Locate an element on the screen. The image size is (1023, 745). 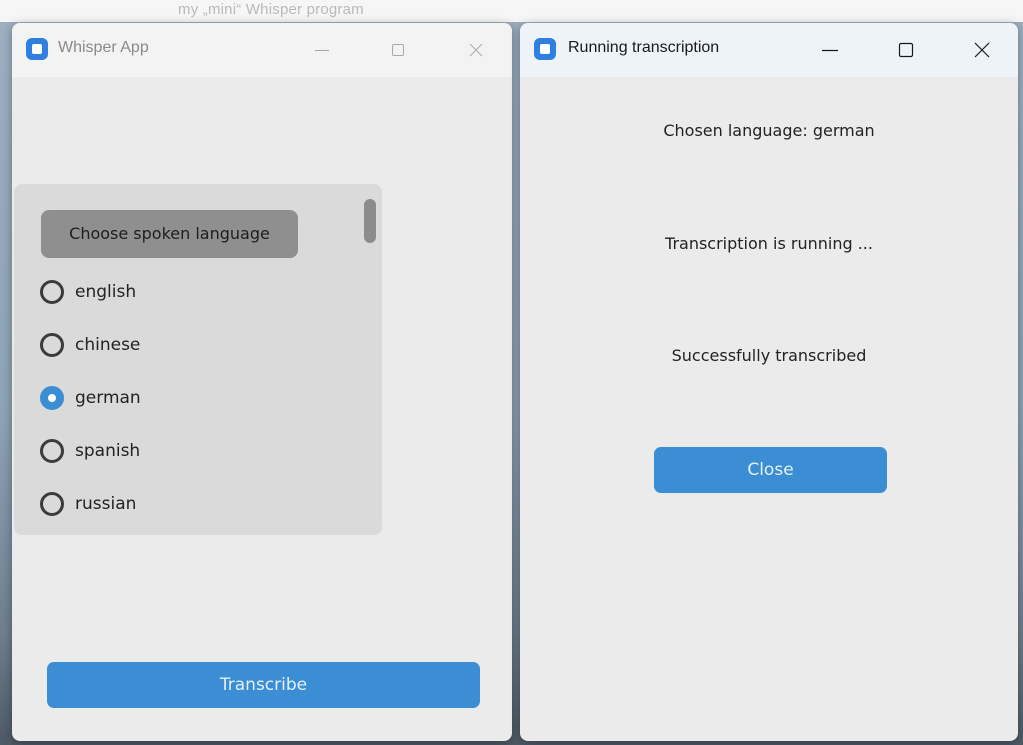
window-title: Whisper App is located at coordinates (103, 47).